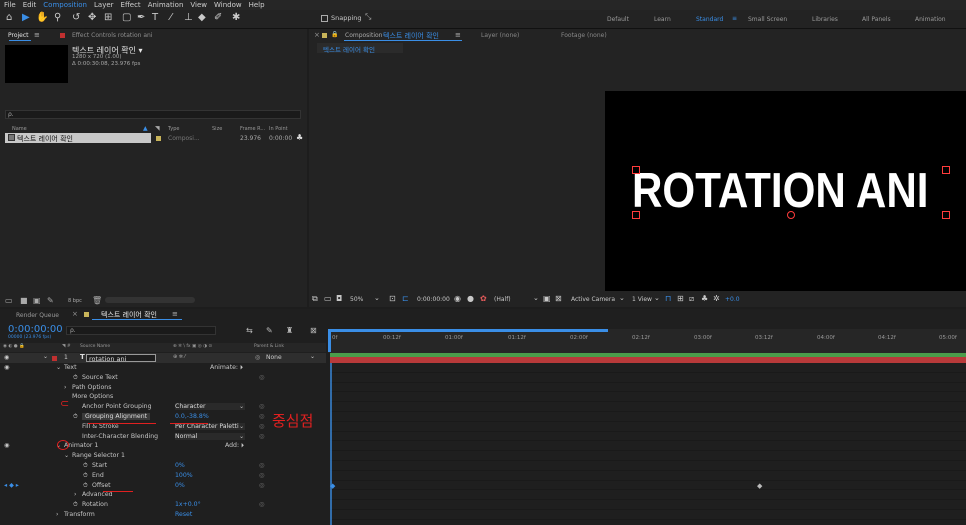 The height and width of the screenshot is (525, 966). What do you see at coordinates (24, 300) in the screenshot?
I see `new-folder-icon: ■` at bounding box center [24, 300].